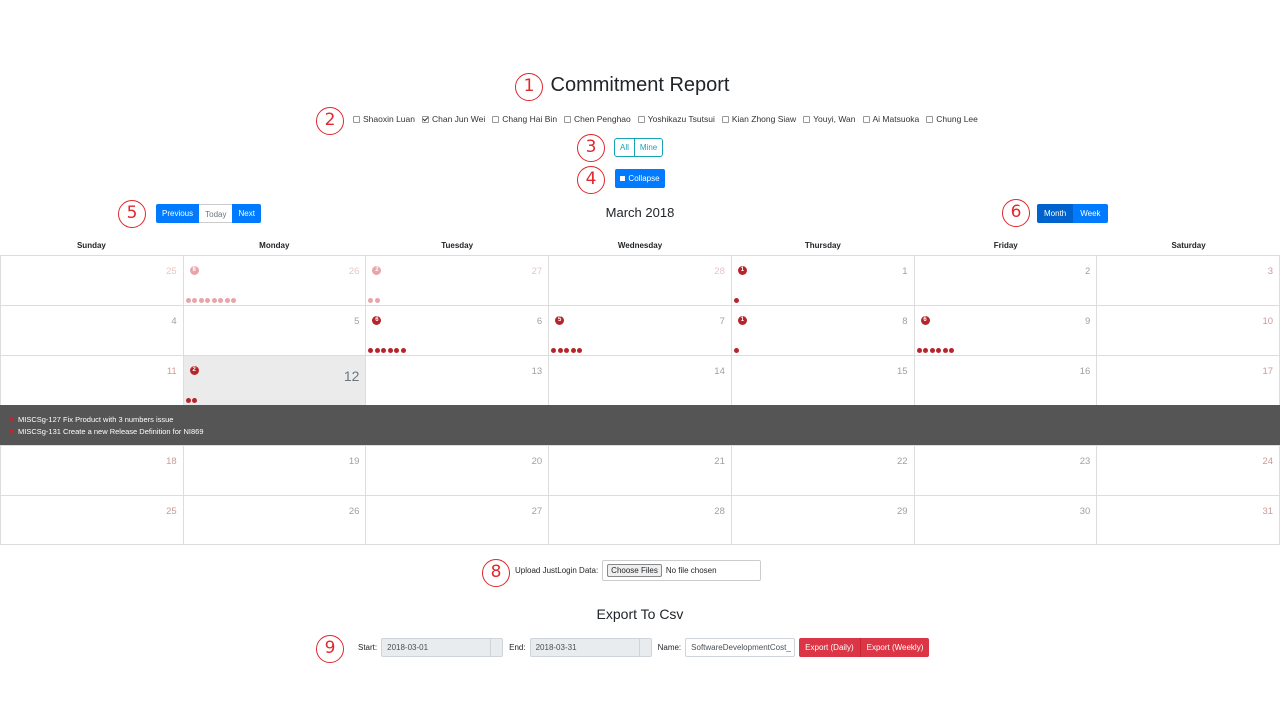 The image size is (1280, 720). What do you see at coordinates (822, 380) in the screenshot?
I see `calendar-day-cell: 15` at bounding box center [822, 380].